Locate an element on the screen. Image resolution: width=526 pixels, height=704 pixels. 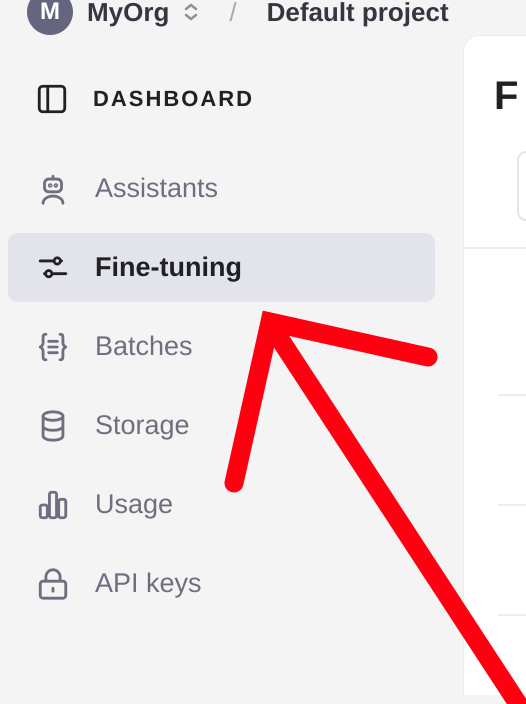
avatar: M is located at coordinates (50, 17).